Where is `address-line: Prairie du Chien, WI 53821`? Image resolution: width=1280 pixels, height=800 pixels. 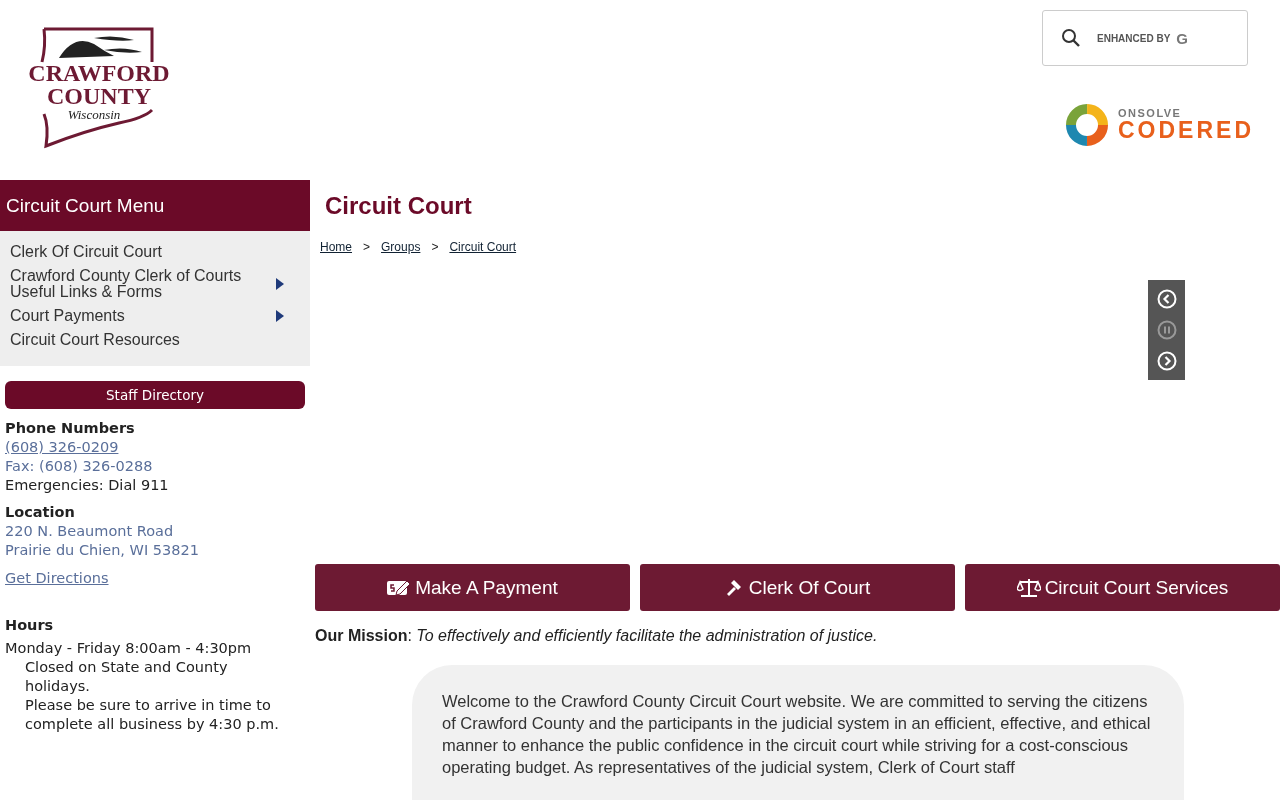 address-line: Prairie du Chien, WI 53821 is located at coordinates (102, 550).